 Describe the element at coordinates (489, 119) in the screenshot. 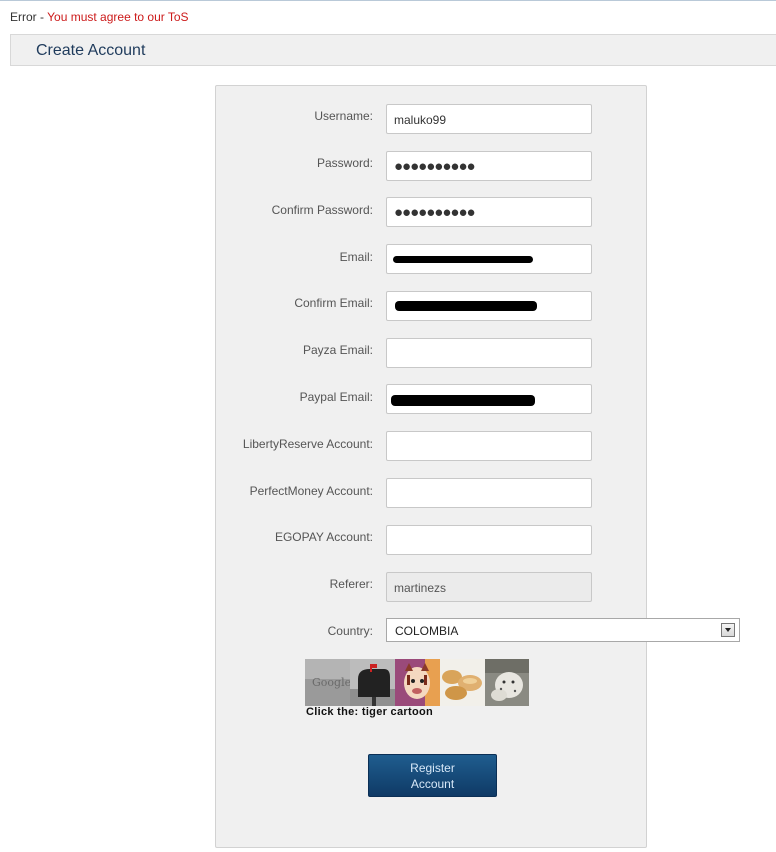

I see `username-field: maluko99` at that location.